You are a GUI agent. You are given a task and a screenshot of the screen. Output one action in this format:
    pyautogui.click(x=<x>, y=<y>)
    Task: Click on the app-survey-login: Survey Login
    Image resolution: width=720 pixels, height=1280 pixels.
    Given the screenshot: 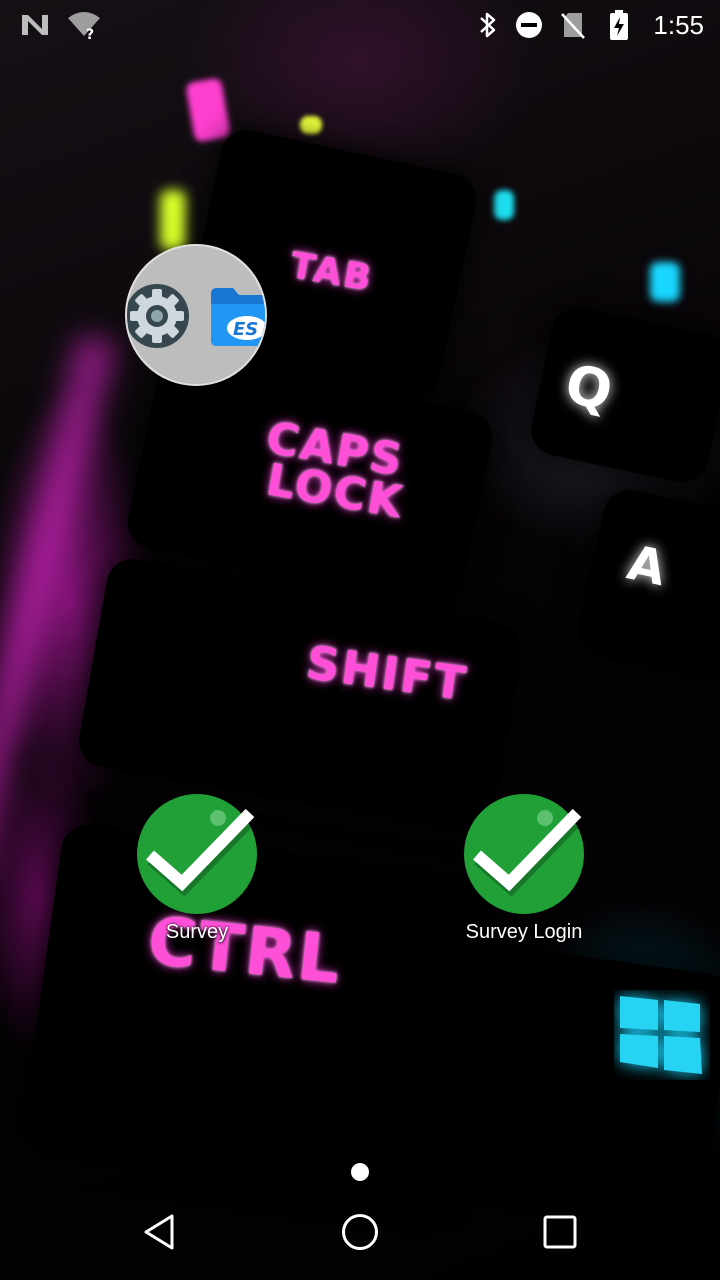 What is the action you would take?
    pyautogui.click(x=524, y=868)
    